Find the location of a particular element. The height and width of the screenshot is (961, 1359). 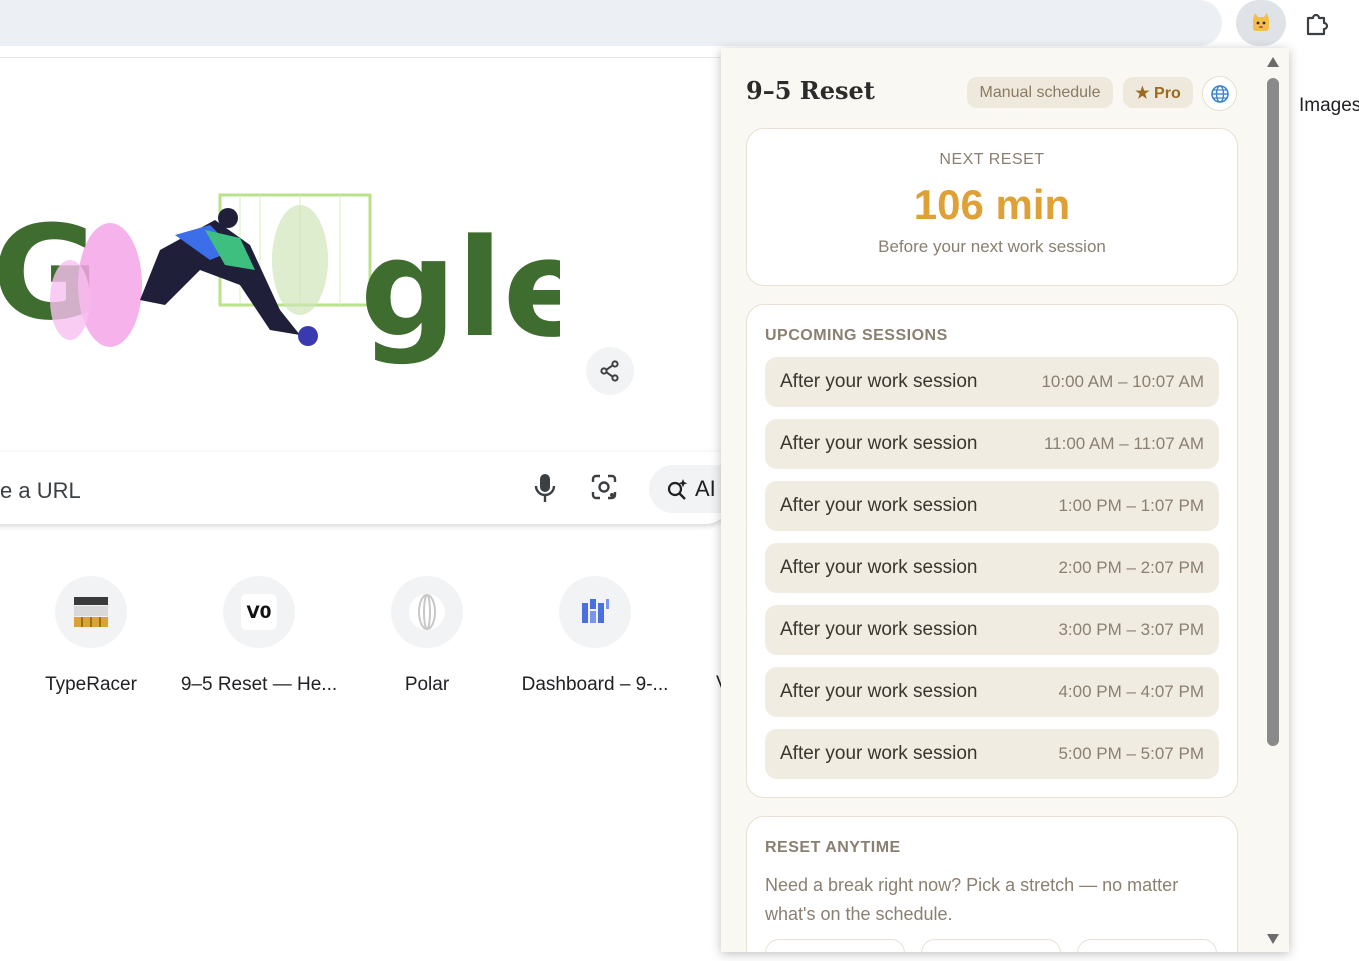

scroll-up-arrow-icon is located at coordinates (1273, 62).